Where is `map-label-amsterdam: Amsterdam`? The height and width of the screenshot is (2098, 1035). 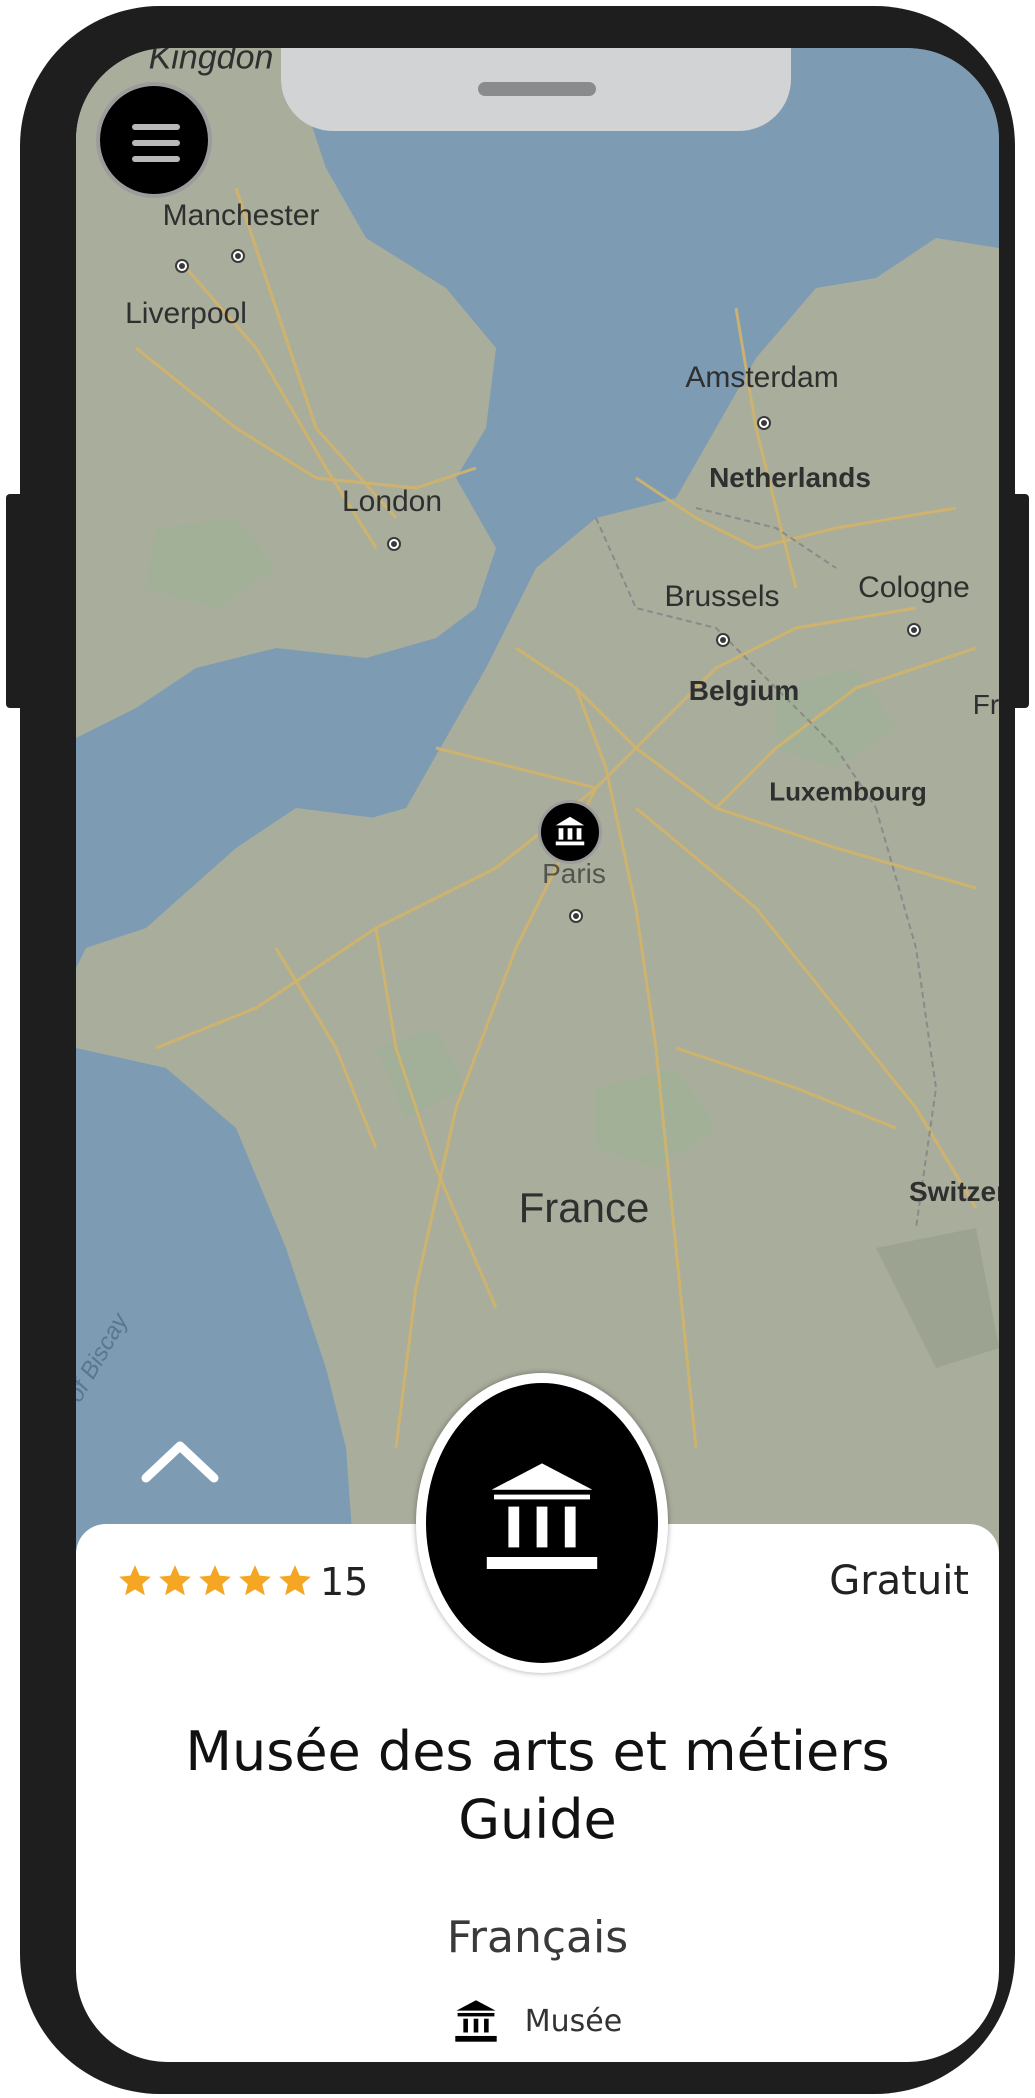
map-label-amsterdam: Amsterdam is located at coordinates (762, 377).